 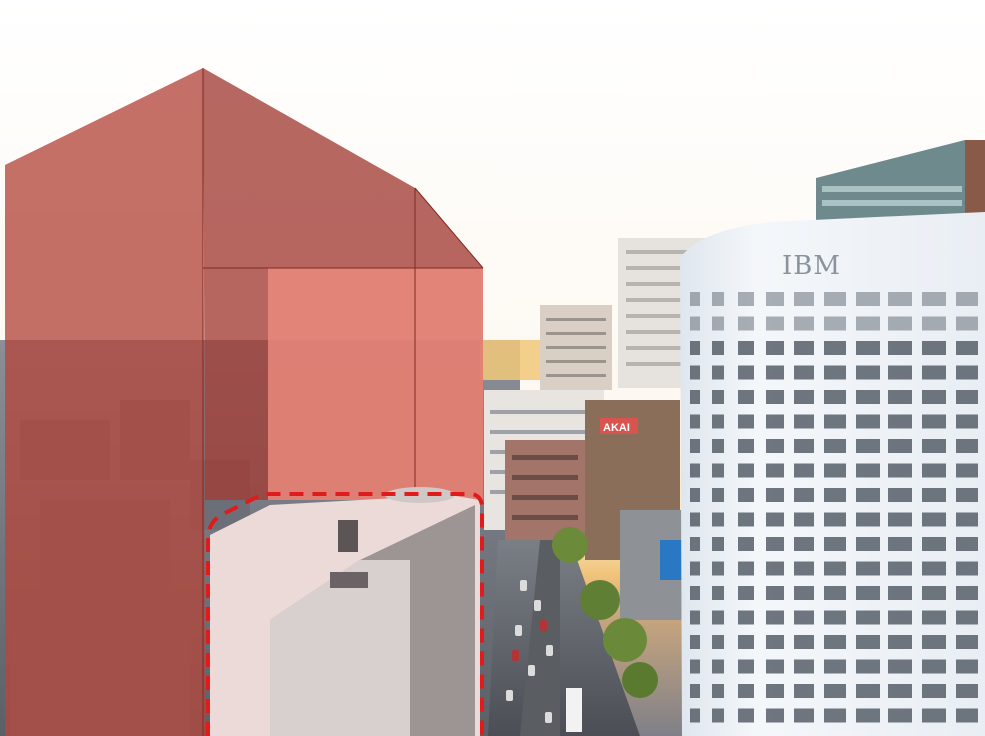 What do you see at coordinates (375, 384) in the screenshot?
I see `massing-recess` at bounding box center [375, 384].